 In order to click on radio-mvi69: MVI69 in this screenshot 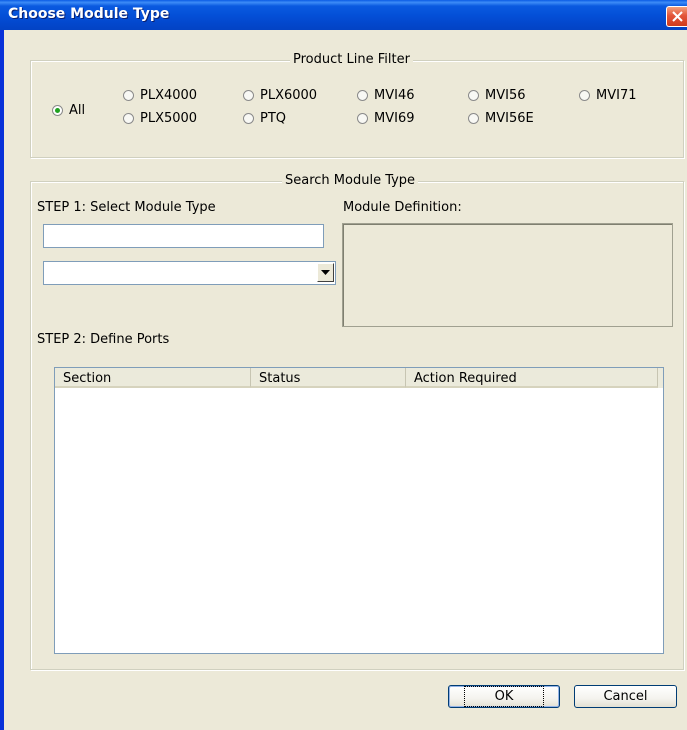, I will do `click(386, 118)`.